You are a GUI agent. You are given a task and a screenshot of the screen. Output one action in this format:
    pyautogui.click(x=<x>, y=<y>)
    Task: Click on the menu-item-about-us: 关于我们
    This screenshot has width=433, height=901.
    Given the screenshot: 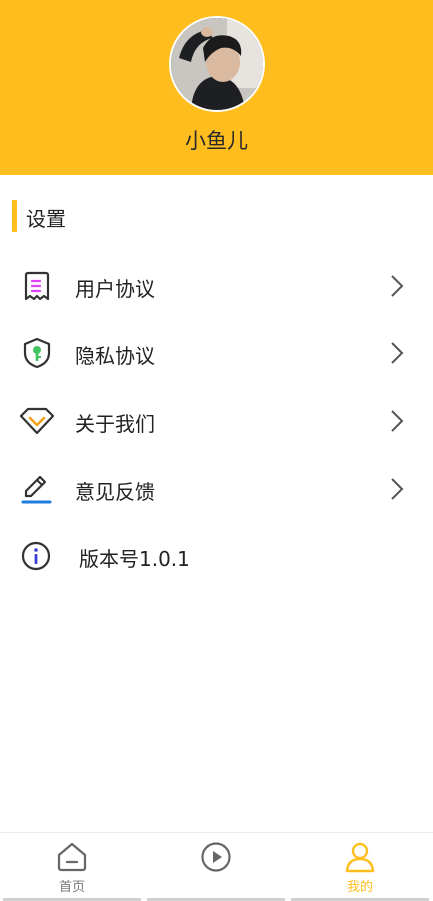 What is the action you would take?
    pyautogui.click(x=216, y=420)
    